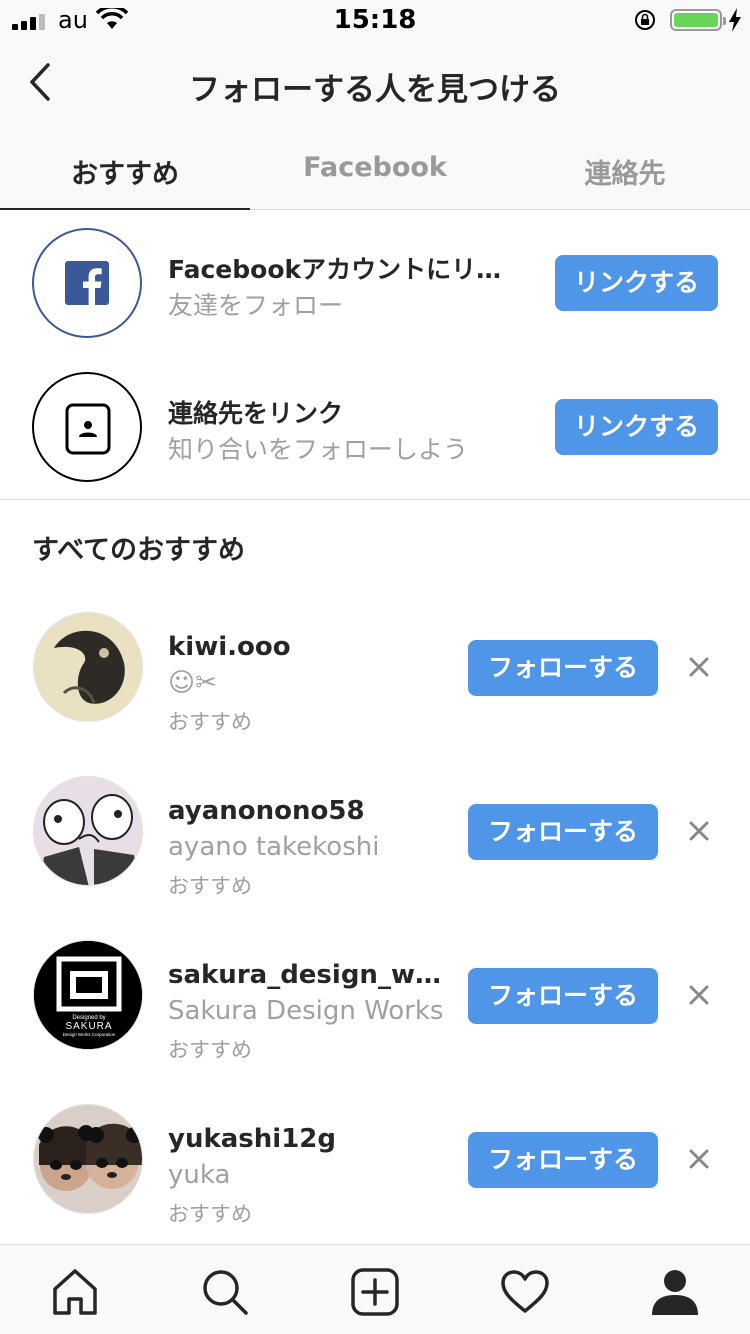 This screenshot has height=1334, width=750. Describe the element at coordinates (318, 449) in the screenshot. I see `link-contacts-subtitle: 知り合いをフォローしよう` at that location.